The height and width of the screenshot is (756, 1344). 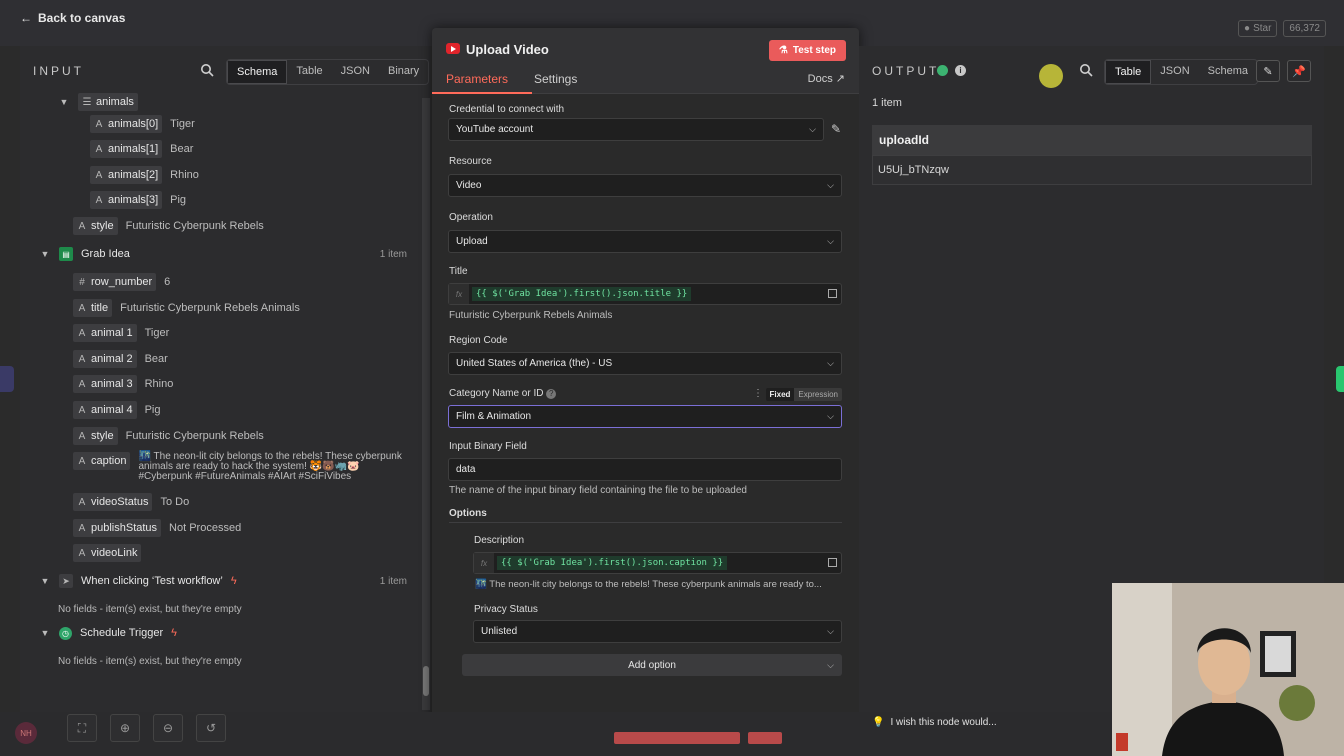 What do you see at coordinates (1092, 140) in the screenshot?
I see `table-header-uploadid: uploadId` at bounding box center [1092, 140].